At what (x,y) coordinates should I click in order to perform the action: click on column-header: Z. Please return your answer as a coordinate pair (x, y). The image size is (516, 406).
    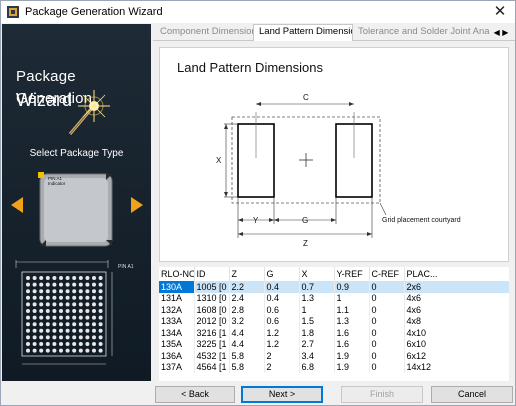
    Looking at the image, I should click on (247, 274).